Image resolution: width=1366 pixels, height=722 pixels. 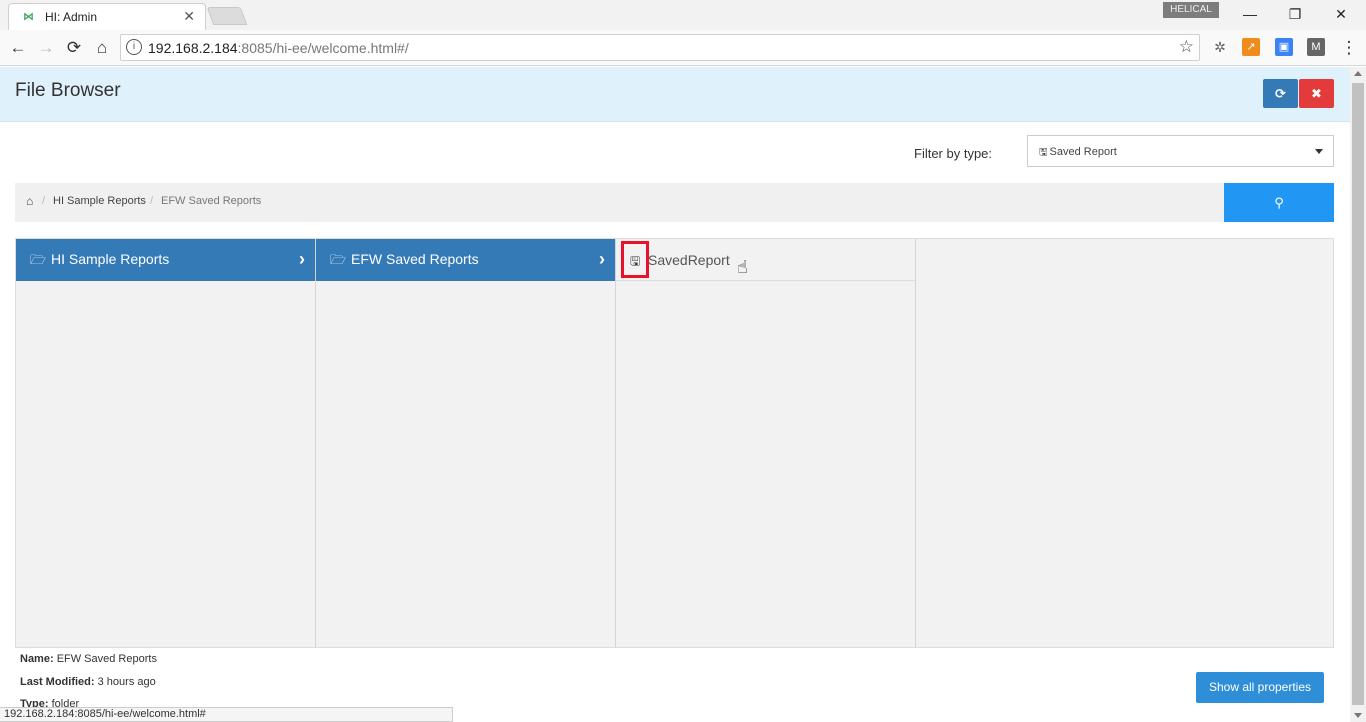 I want to click on url-path: :8085/hi-ee/welcome.html#/, so click(x=323, y=48).